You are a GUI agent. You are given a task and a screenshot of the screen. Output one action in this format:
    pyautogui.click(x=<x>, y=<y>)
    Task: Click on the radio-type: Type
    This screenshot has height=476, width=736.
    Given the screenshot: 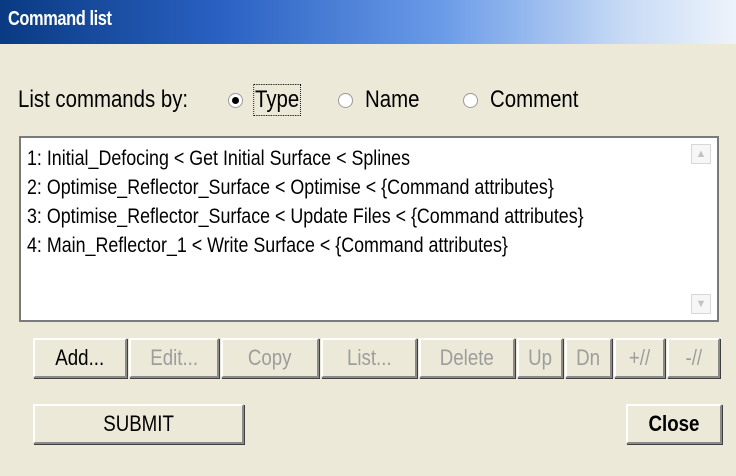 What is the action you would take?
    pyautogui.click(x=267, y=100)
    